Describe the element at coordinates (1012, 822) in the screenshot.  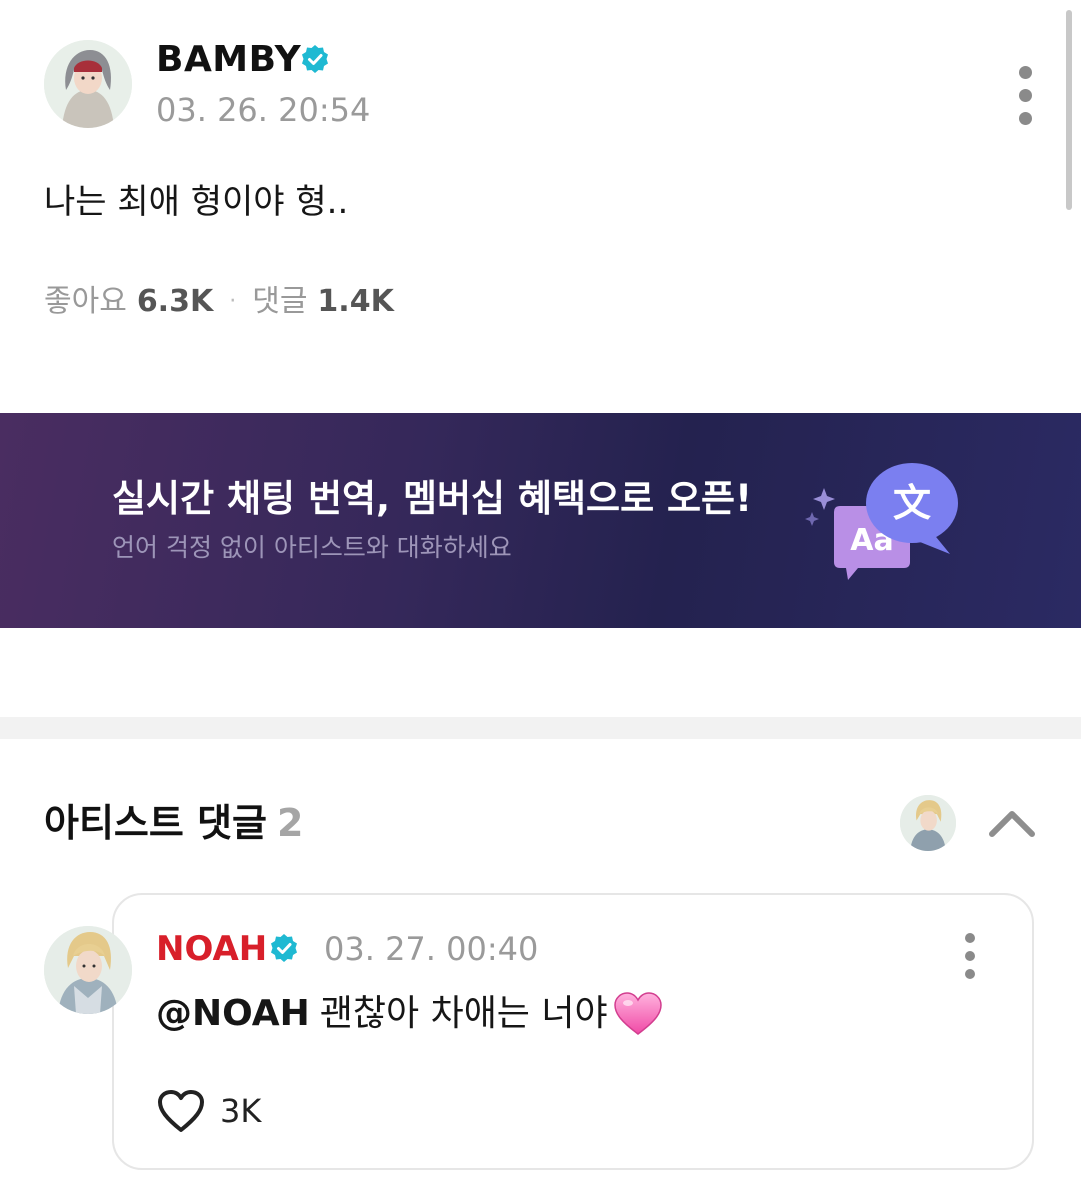
I see `chevron-up-icon` at that location.